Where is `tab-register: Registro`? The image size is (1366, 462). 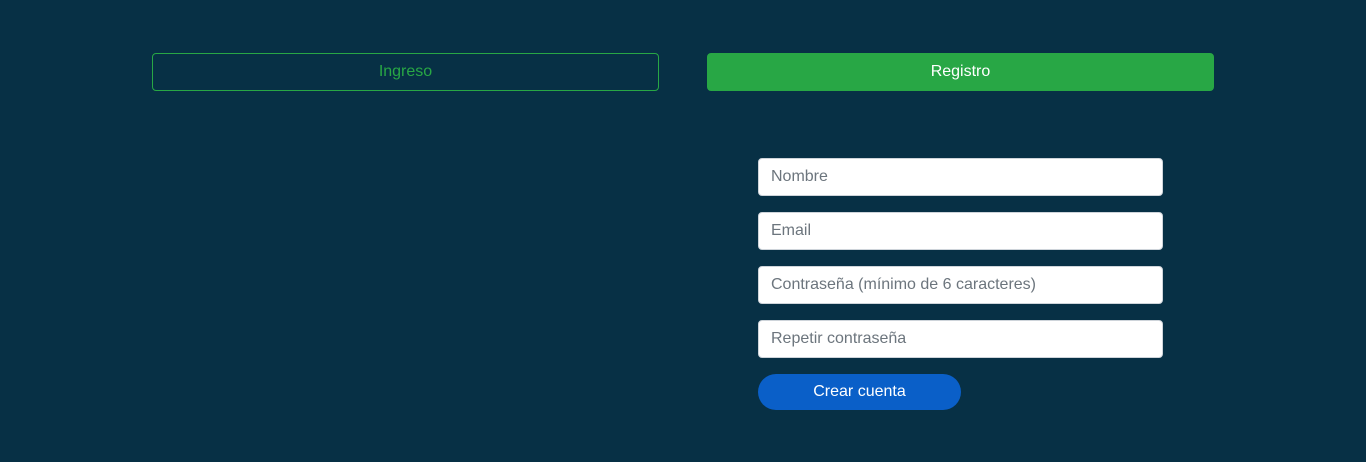 tab-register: Registro is located at coordinates (960, 72).